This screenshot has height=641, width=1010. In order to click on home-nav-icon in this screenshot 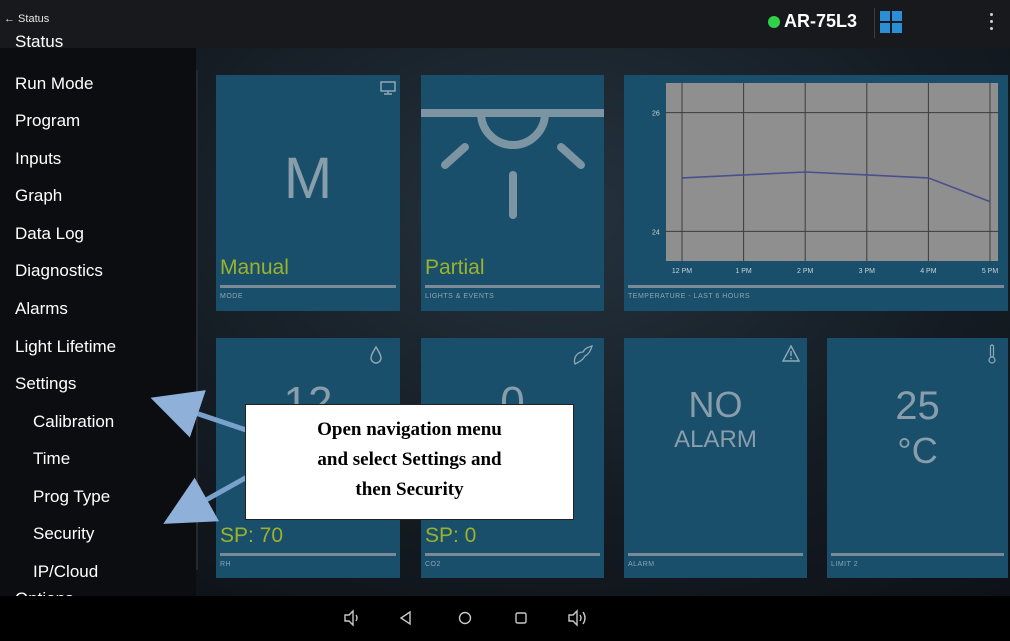, I will do `click(465, 618)`.